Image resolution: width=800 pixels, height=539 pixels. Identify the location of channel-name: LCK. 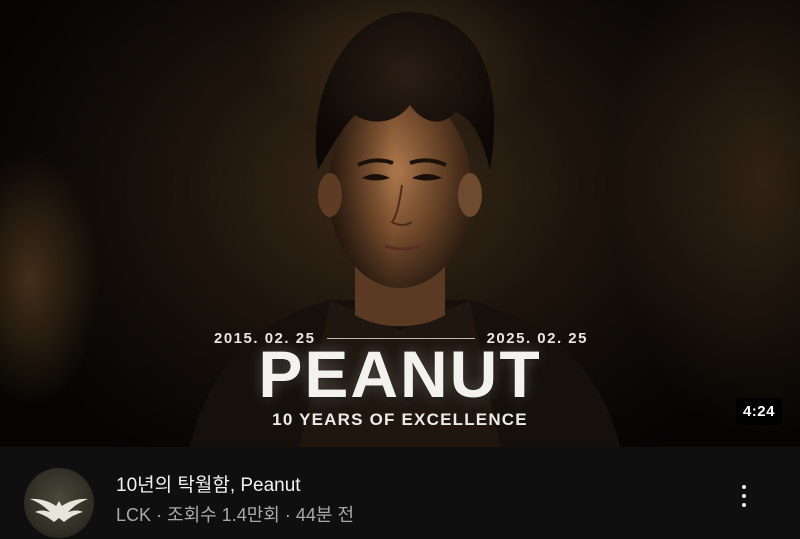
(133, 515).